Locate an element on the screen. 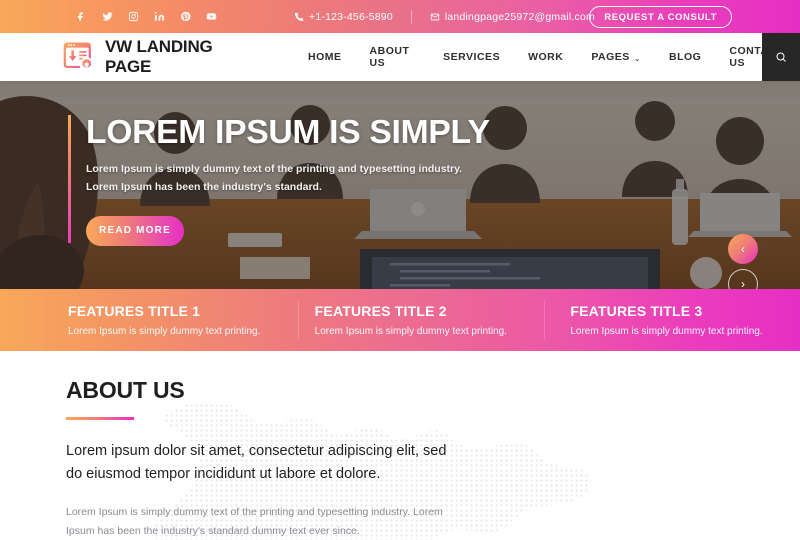 The height and width of the screenshot is (540, 800). facebook-icon is located at coordinates (81, 17).